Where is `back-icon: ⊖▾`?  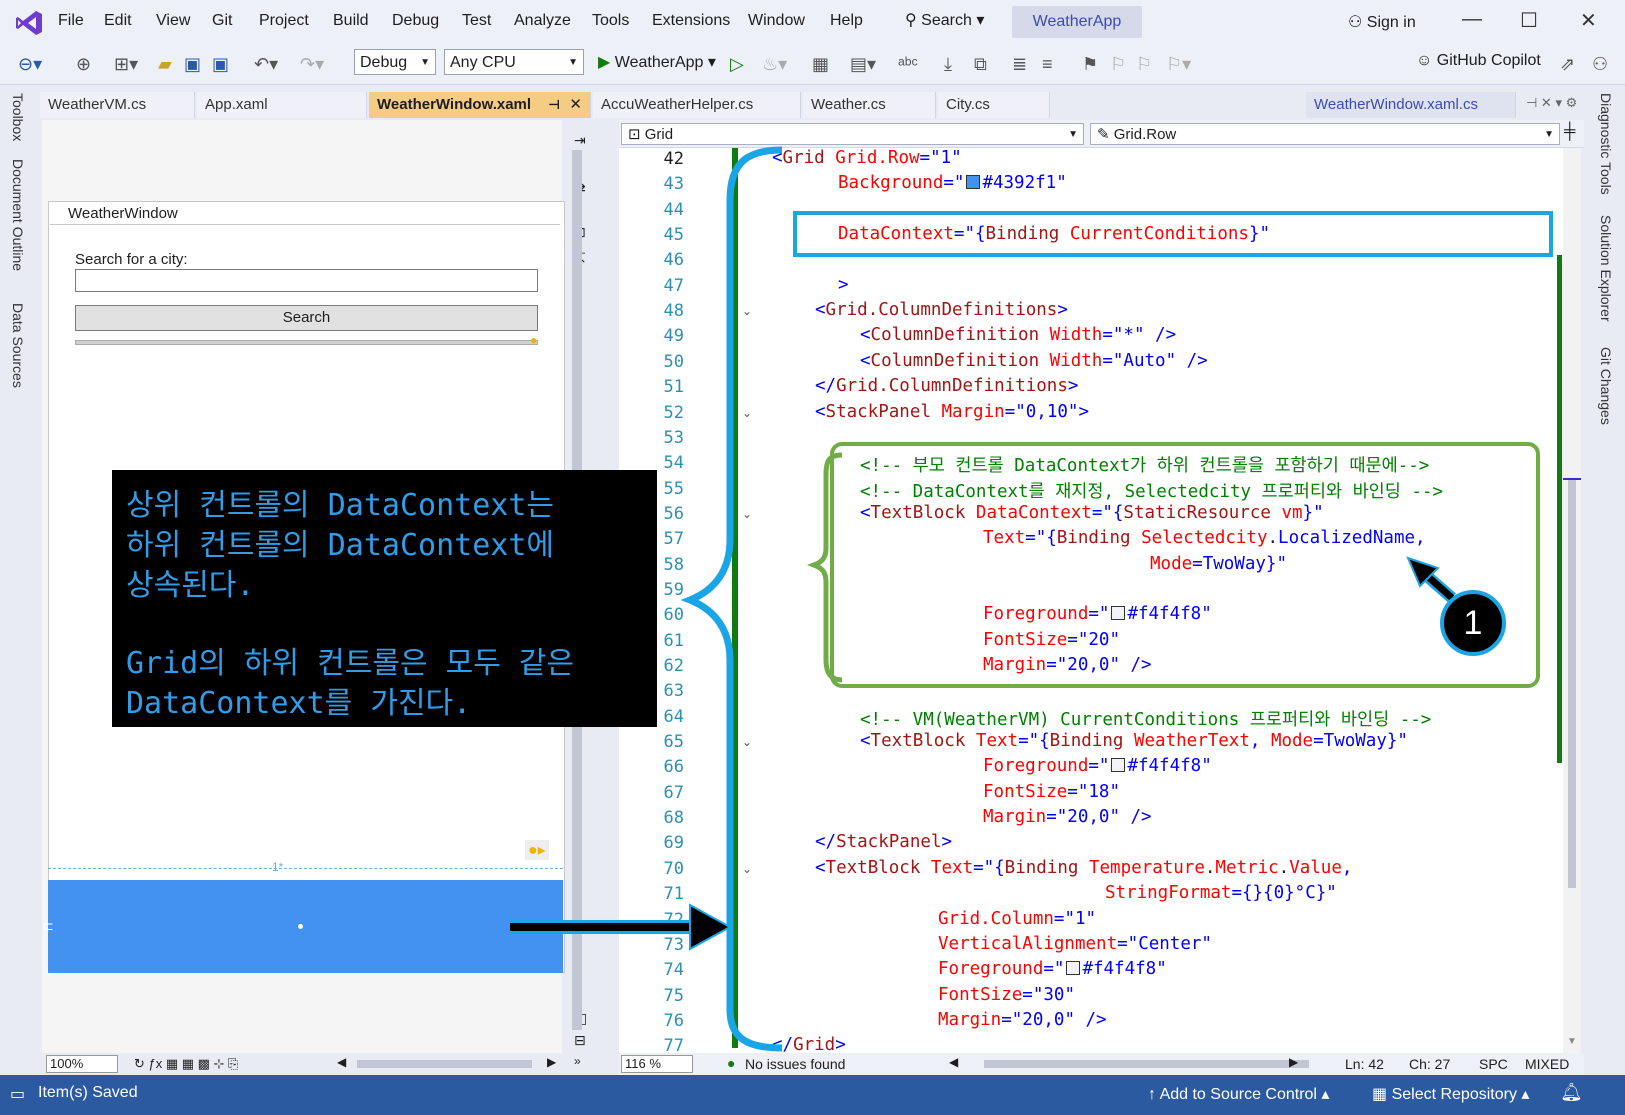 back-icon: ⊖▾ is located at coordinates (30, 64).